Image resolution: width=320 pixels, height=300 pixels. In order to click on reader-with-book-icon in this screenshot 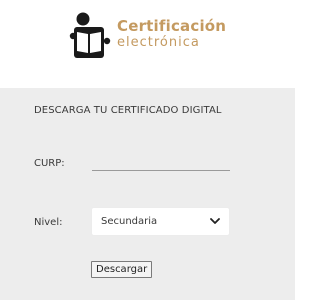, I will do `click(90, 35)`.